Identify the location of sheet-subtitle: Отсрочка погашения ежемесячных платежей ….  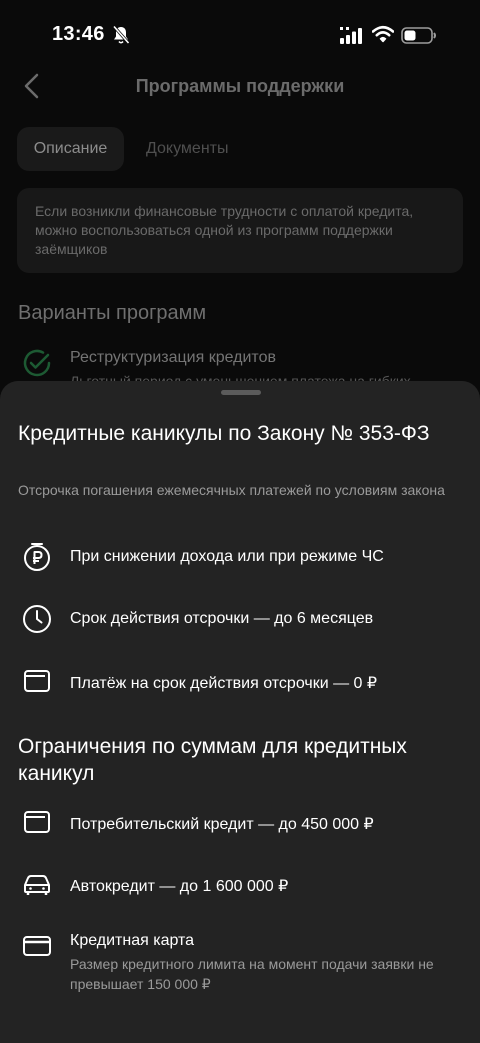
(231, 490).